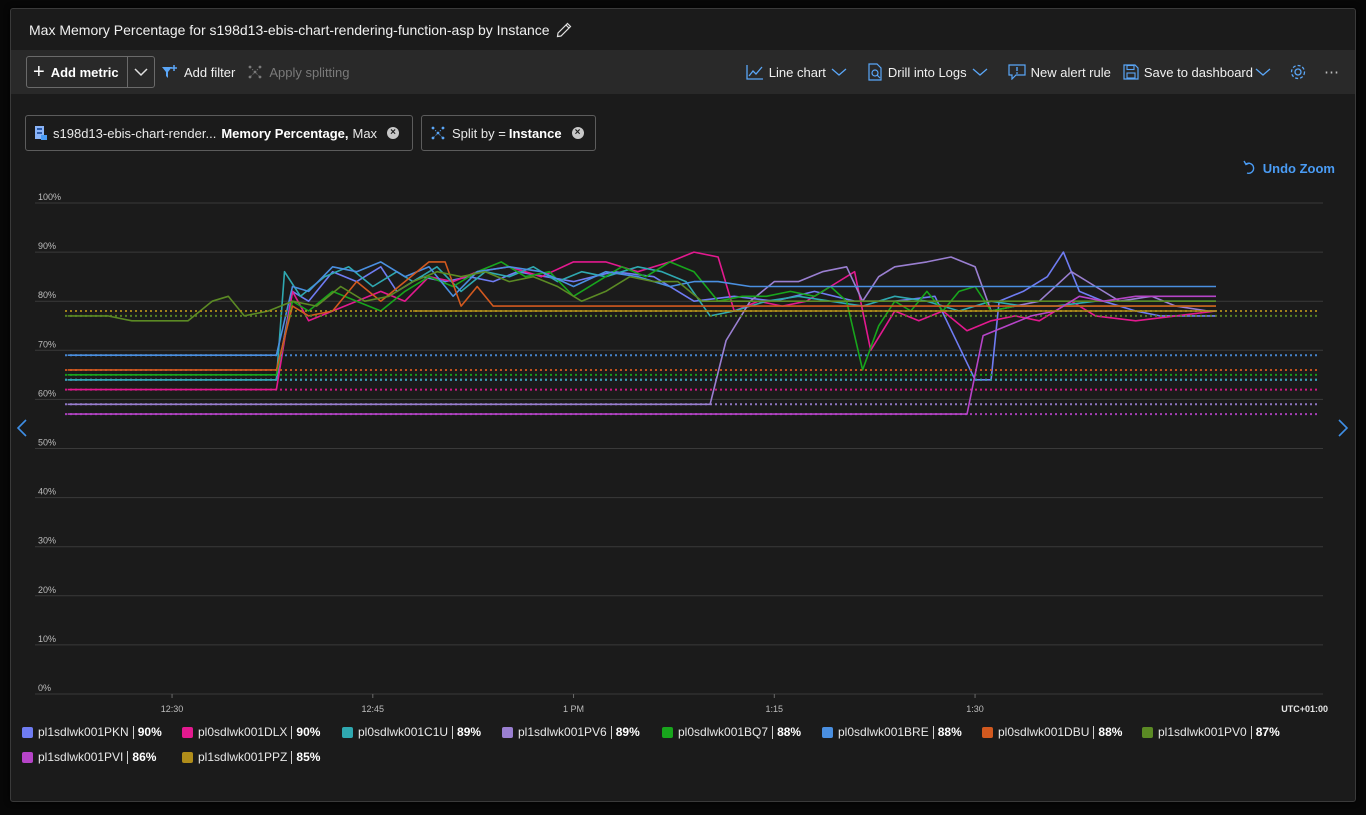 The width and height of the screenshot is (1366, 815). I want to click on legend-item: pl1sdlwk001PV0 87%, so click(1222, 732).